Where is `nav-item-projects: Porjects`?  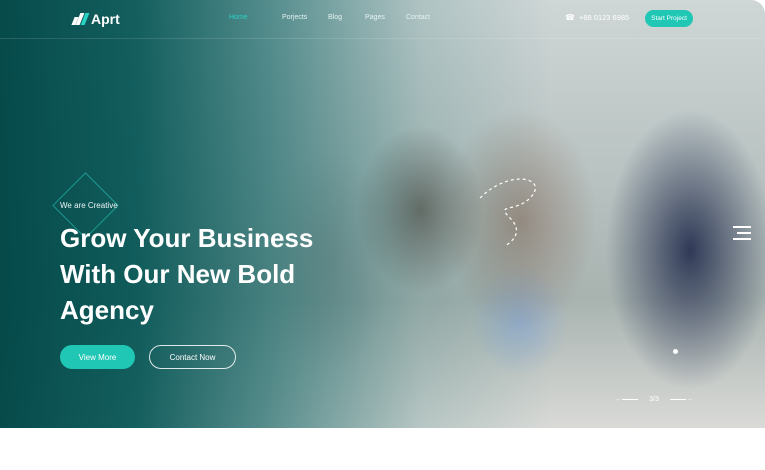 nav-item-projects: Porjects is located at coordinates (294, 17).